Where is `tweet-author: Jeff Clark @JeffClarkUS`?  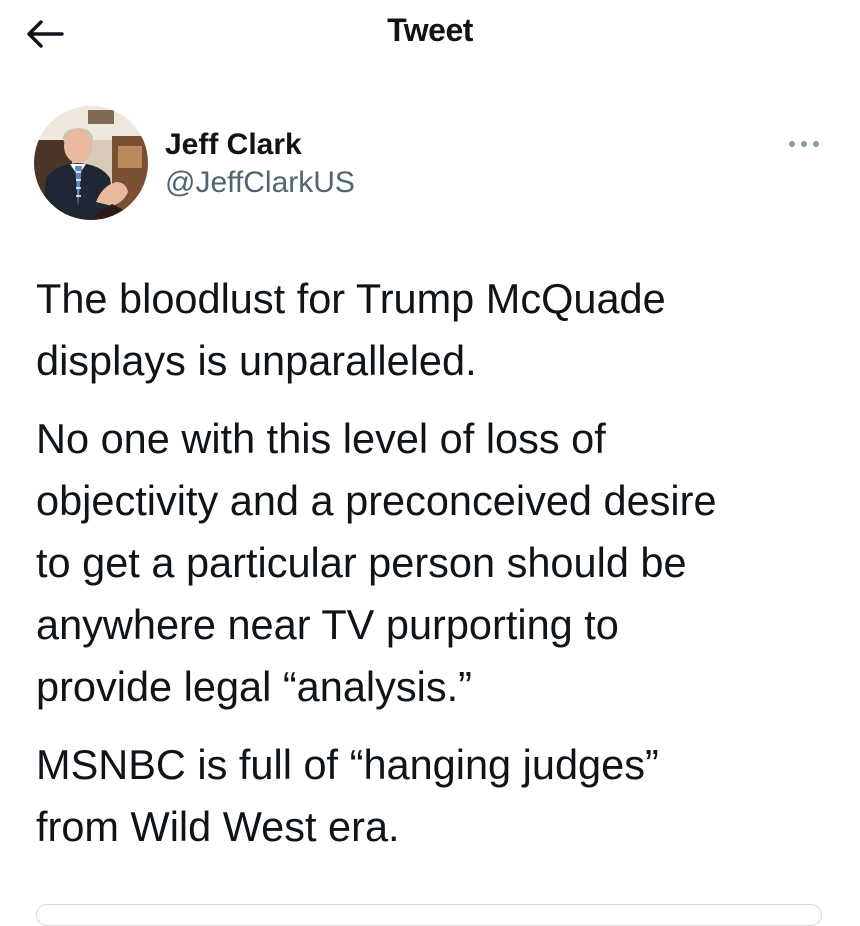
tweet-author: Jeff Clark @JeffClarkUS is located at coordinates (429, 164).